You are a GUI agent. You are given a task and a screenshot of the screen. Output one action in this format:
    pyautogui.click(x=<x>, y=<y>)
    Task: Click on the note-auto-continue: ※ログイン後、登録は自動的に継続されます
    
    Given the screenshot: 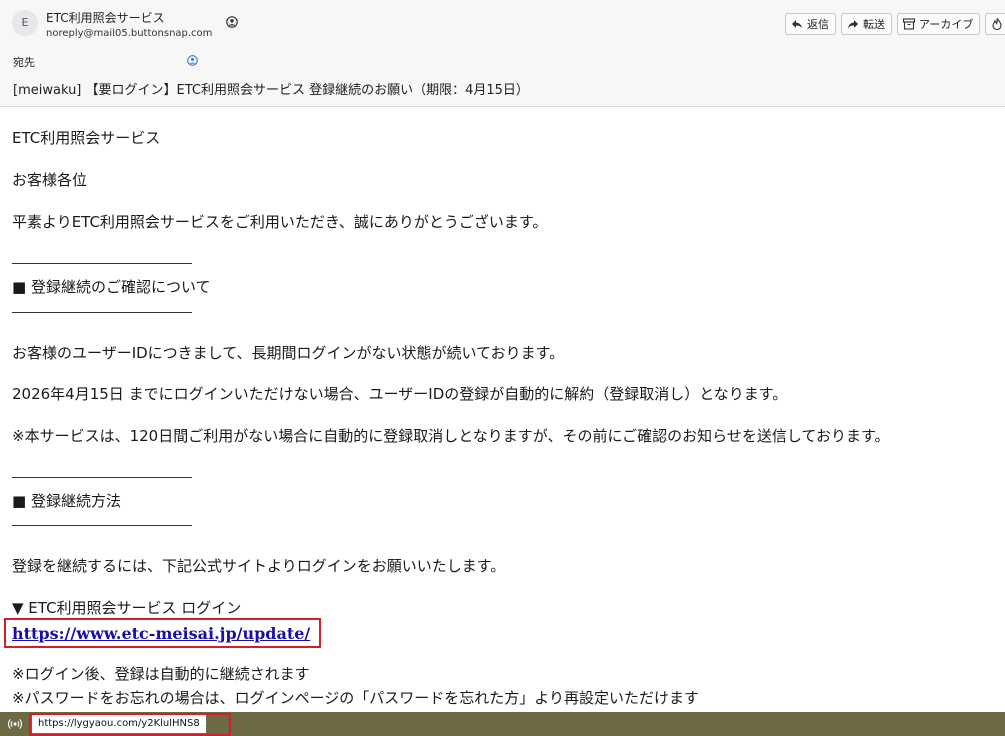 What is the action you would take?
    pyautogui.click(x=161, y=674)
    